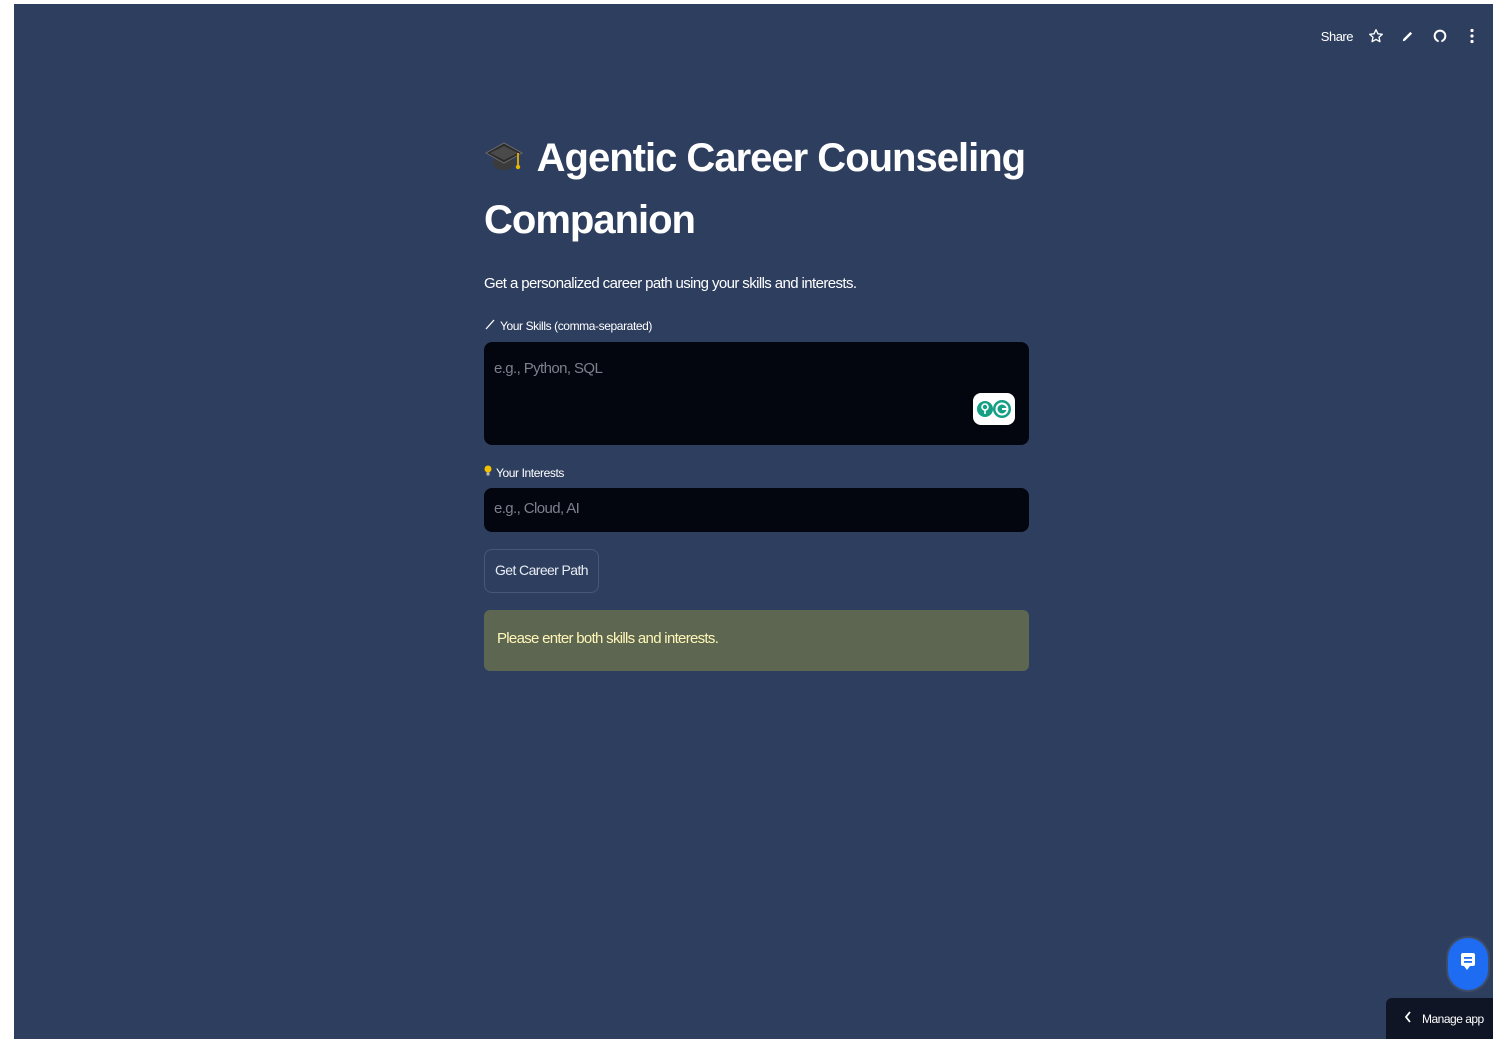  Describe the element at coordinates (1337, 36) in the screenshot. I see `share-button: Share` at that location.